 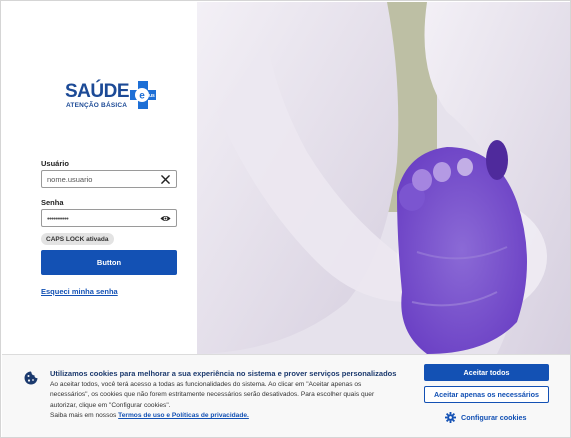 What do you see at coordinates (450, 417) in the screenshot?
I see `gear-icon` at bounding box center [450, 417].